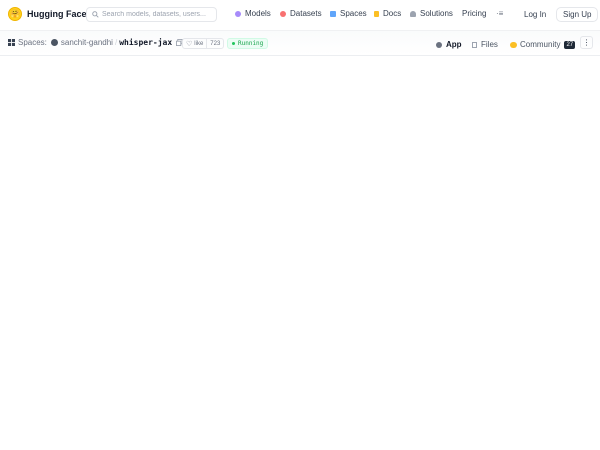 The width and height of the screenshot is (600, 450). What do you see at coordinates (251, 43) in the screenshot?
I see `status-label: Running` at bounding box center [251, 43].